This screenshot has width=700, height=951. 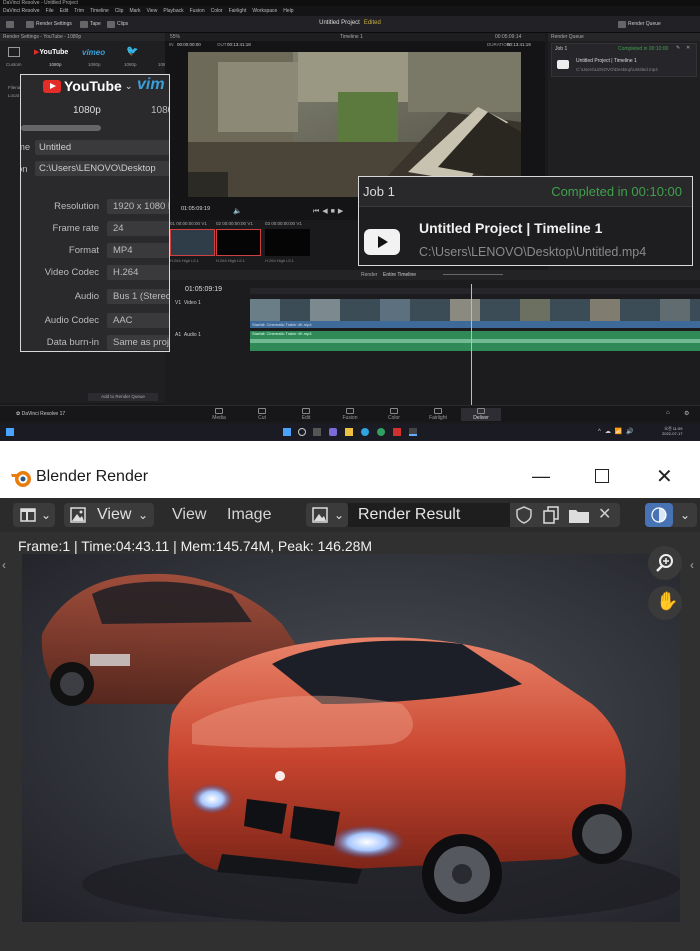 What do you see at coordinates (306, 414) in the screenshot?
I see `page-edit: Edit` at bounding box center [306, 414].